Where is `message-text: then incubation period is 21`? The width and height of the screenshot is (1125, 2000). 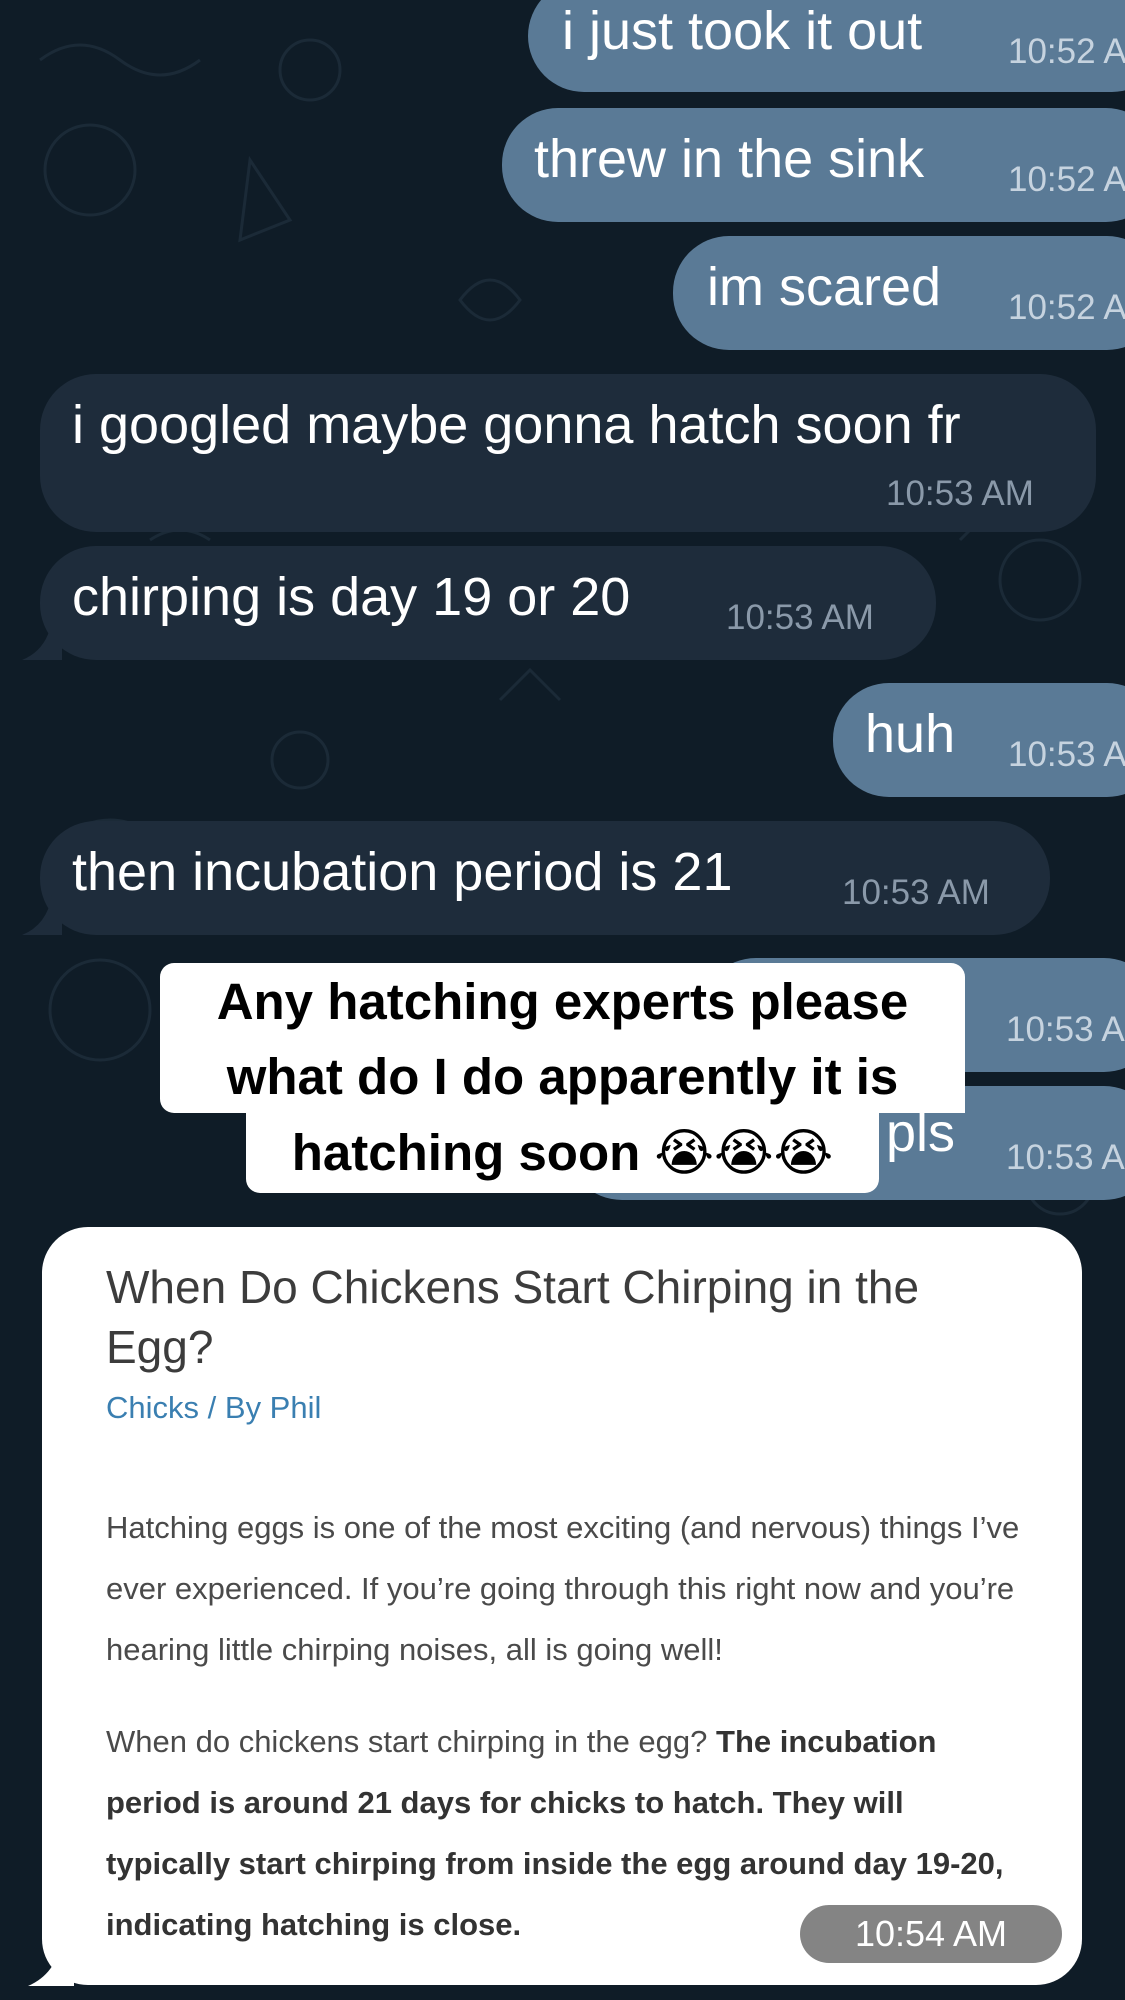 message-text: then incubation period is 21 is located at coordinates (402, 872).